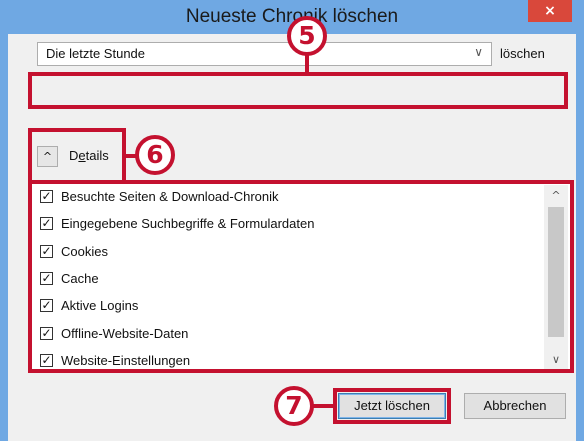  Describe the element at coordinates (294, 406) in the screenshot. I see `badge-7: 7` at that location.